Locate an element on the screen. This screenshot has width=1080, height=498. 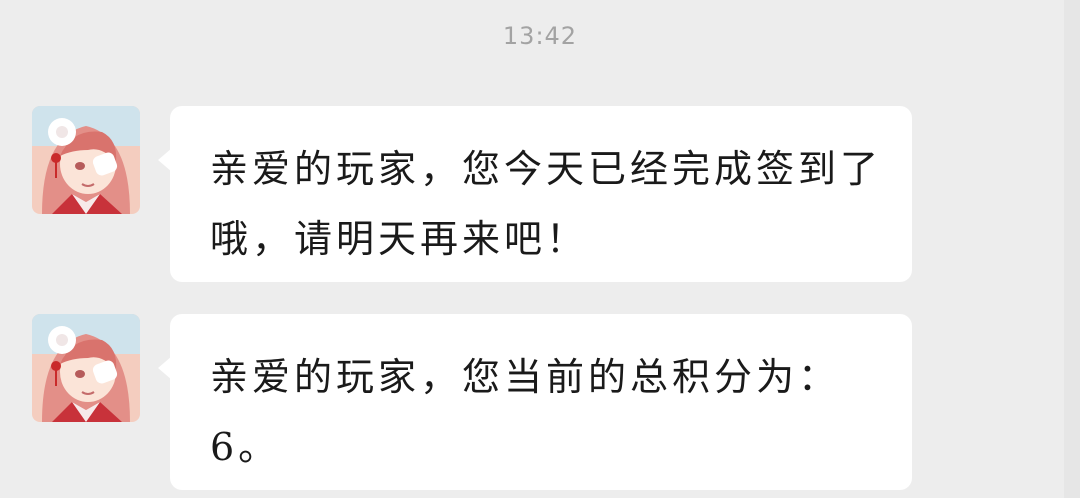
scrollbar-track is located at coordinates (1072, 249).